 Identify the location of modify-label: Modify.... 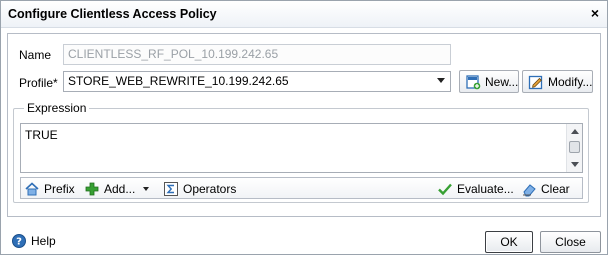
(570, 81).